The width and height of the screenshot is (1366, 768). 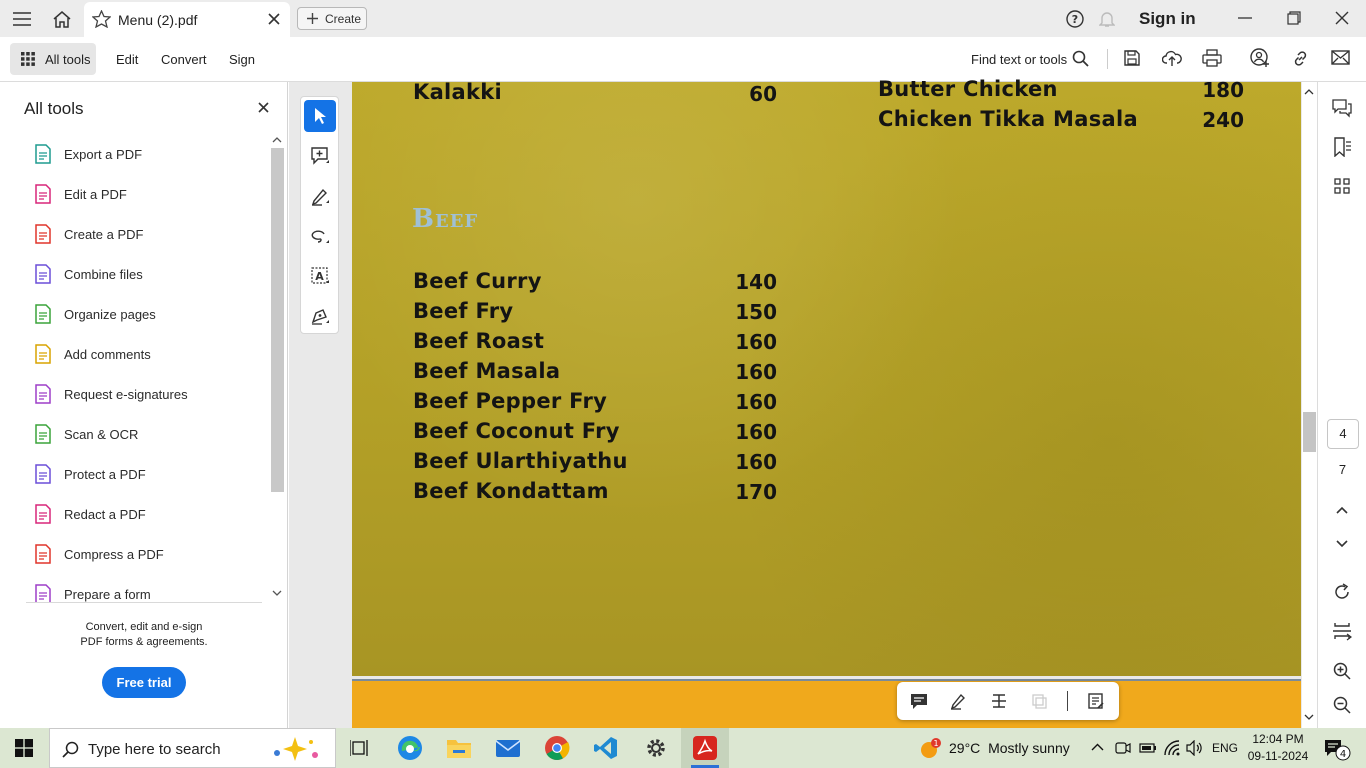 I want to click on add-comment-tool, so click(x=320, y=156).